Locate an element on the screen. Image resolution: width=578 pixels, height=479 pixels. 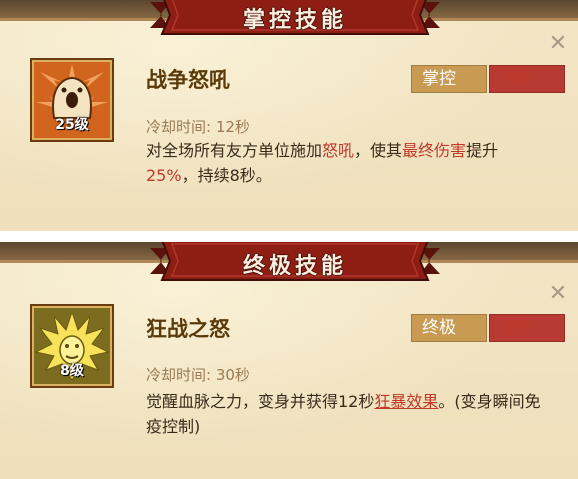
desc-highlight-final-damage: 最终伤害 is located at coordinates (434, 150).